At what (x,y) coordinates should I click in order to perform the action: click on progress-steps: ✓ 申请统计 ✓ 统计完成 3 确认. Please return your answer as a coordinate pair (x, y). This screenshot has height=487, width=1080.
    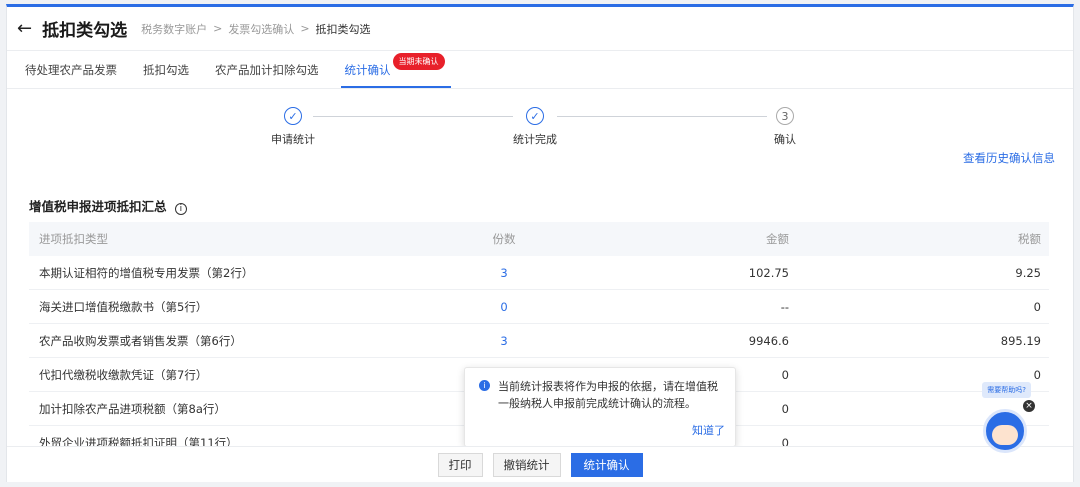
    Looking at the image, I should click on (540, 137).